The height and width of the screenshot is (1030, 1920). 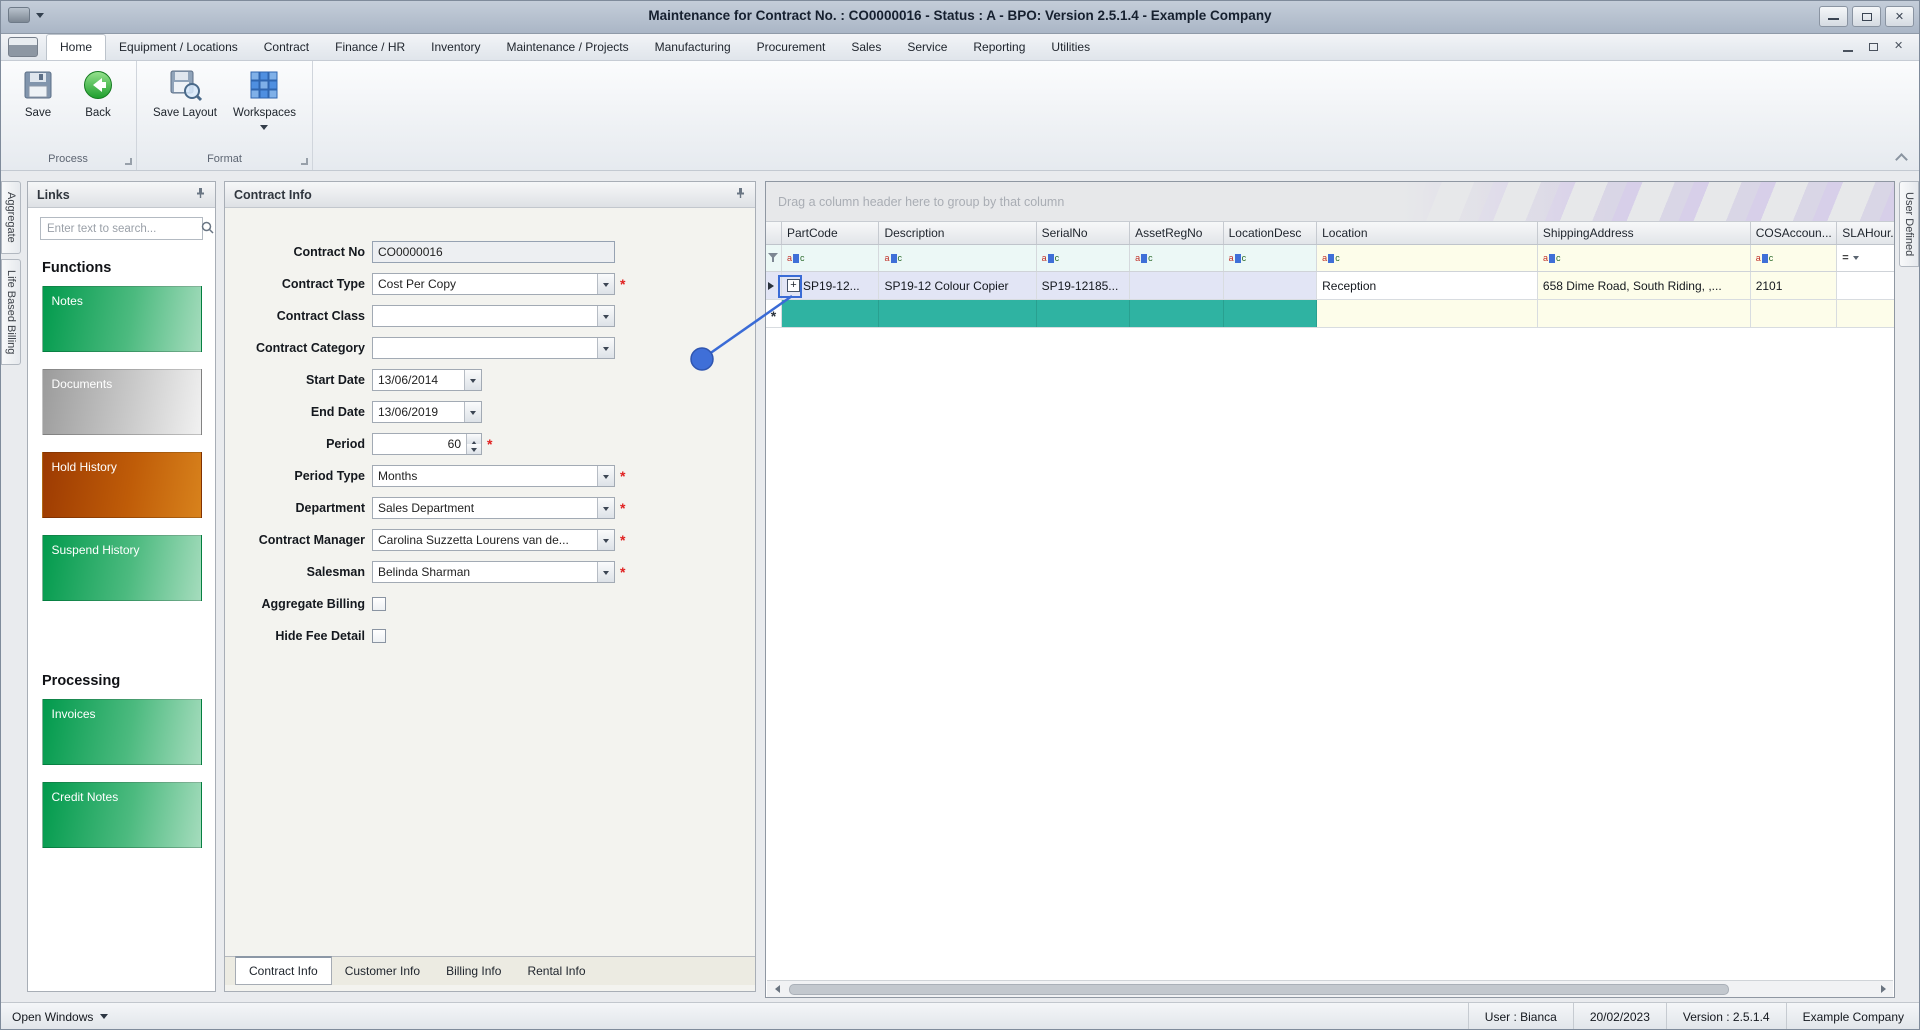 What do you see at coordinates (427, 380) in the screenshot?
I see `start-date-picker: 13/06/2014` at bounding box center [427, 380].